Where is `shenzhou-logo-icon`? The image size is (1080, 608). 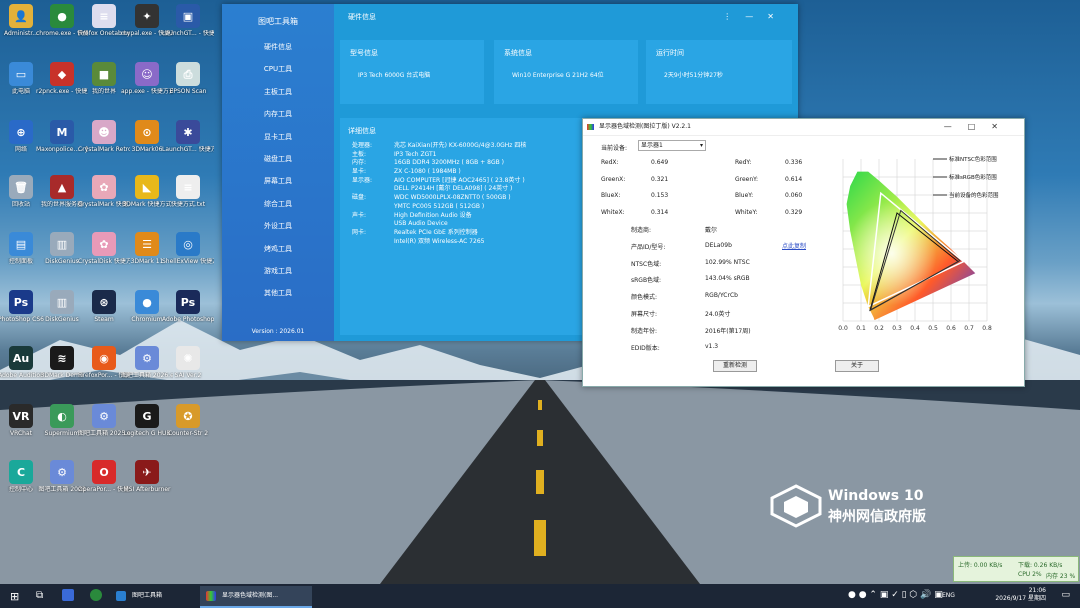 shenzhou-logo-icon is located at coordinates (796, 506).